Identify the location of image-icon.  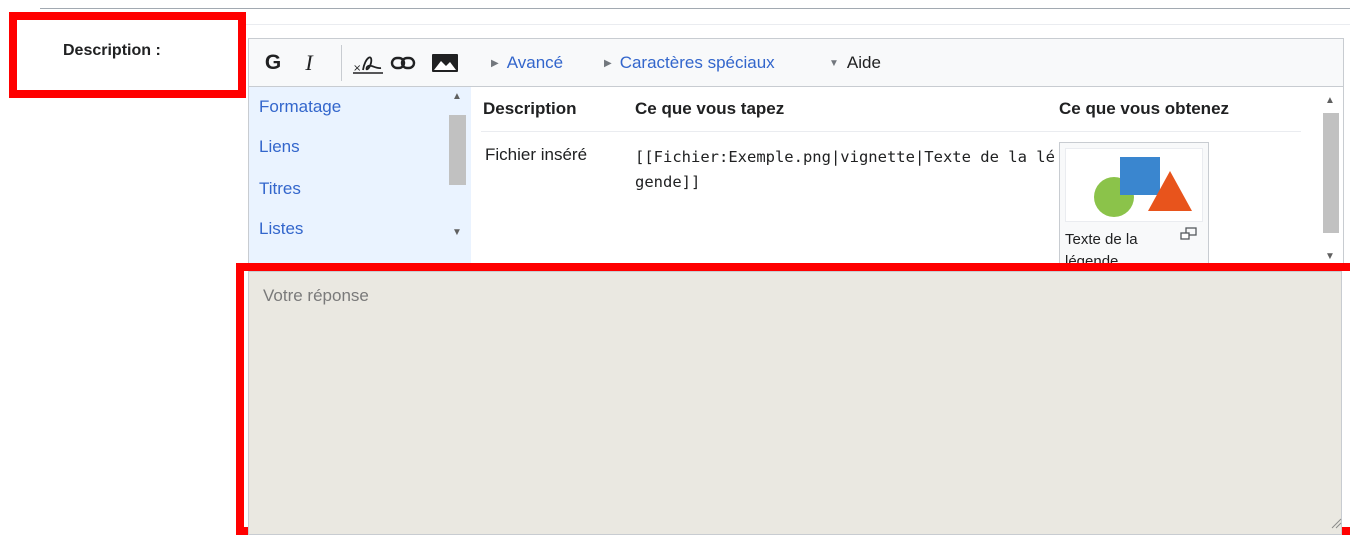
(445, 63).